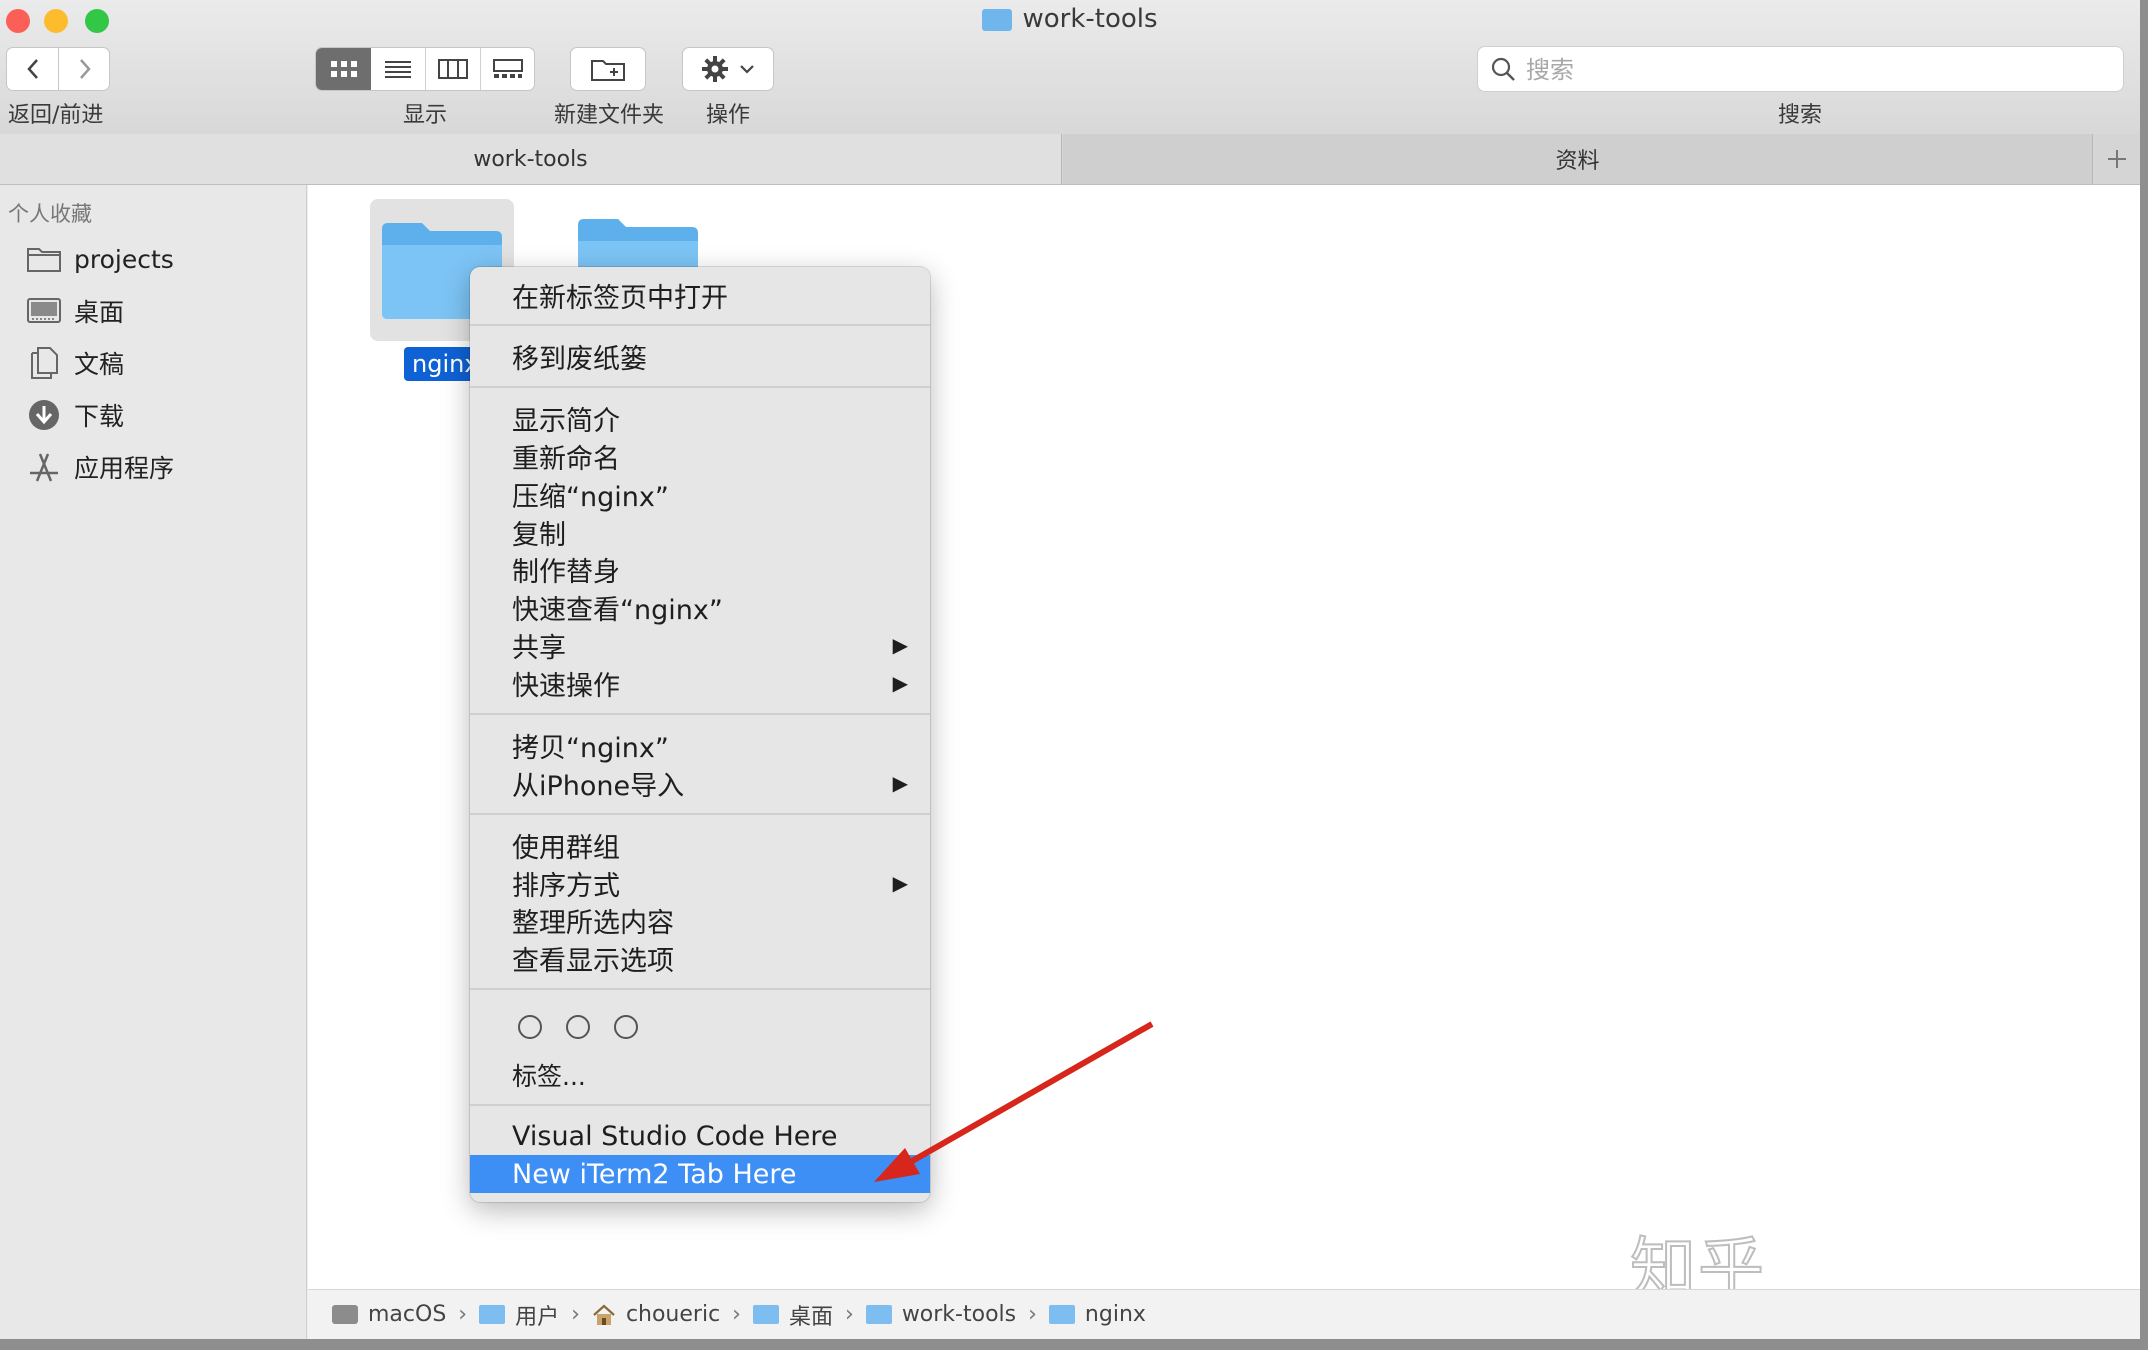 This screenshot has height=1350, width=2148. What do you see at coordinates (1816, 70) in the screenshot?
I see `search-input` at bounding box center [1816, 70].